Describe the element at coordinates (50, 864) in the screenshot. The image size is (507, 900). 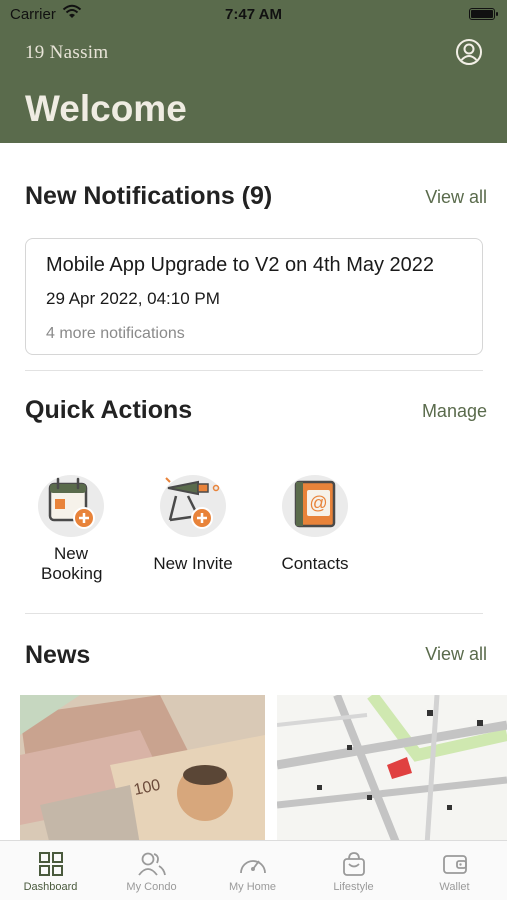
I see `grid-icon` at that location.